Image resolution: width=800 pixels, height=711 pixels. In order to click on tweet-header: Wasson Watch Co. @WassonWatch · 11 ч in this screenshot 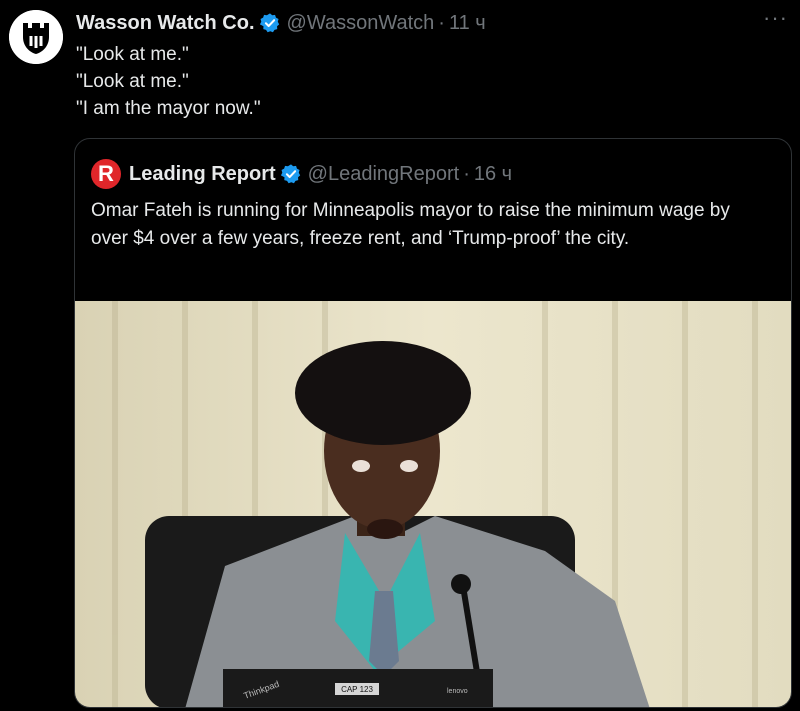, I will do `click(281, 23)`.